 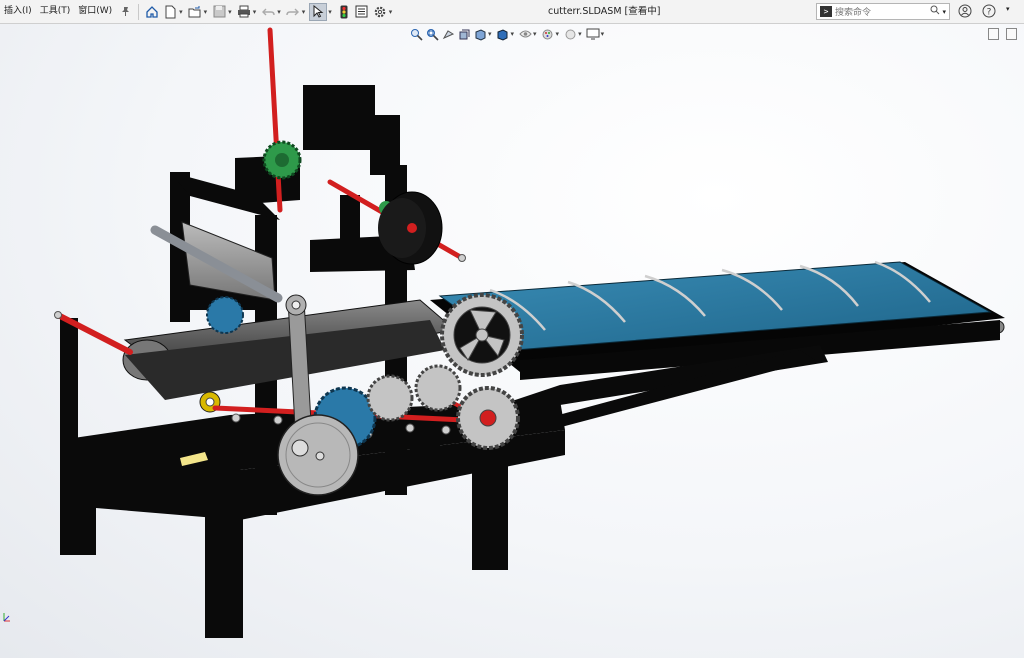 I want to click on menu-insert: 插入(I), so click(x=18, y=11).